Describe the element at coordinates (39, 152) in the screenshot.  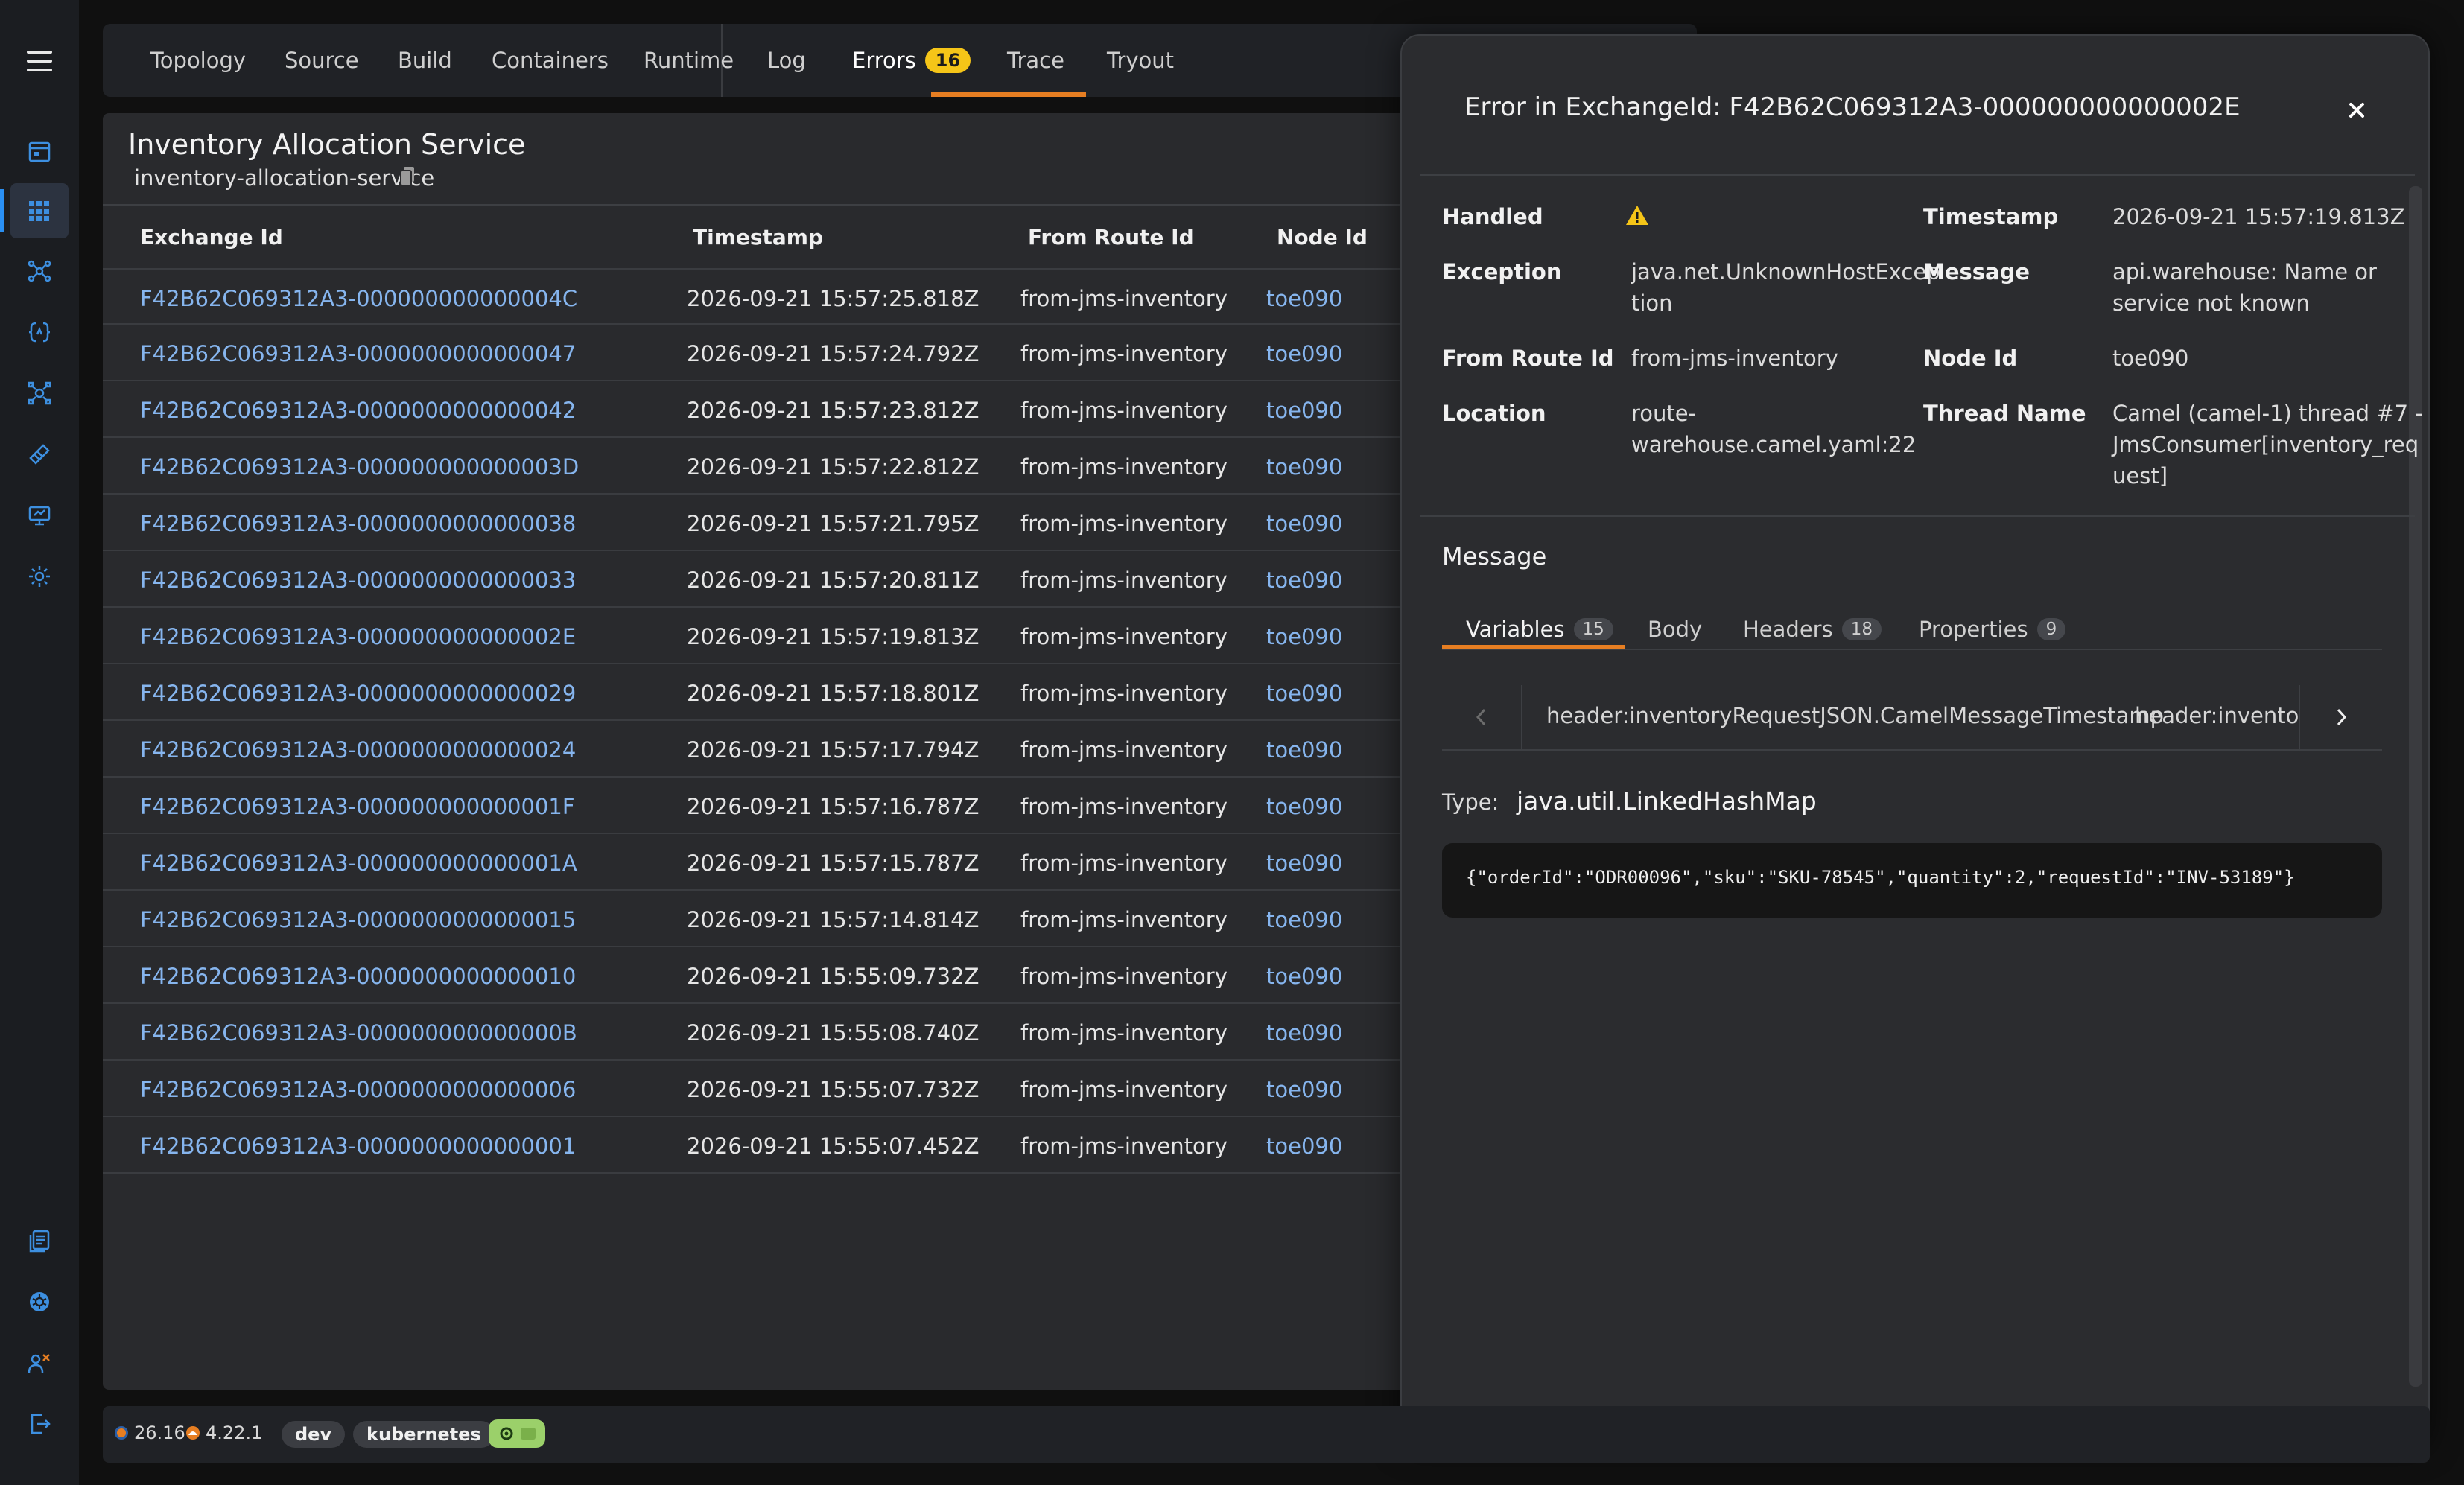
I see `dashboard-icon` at that location.